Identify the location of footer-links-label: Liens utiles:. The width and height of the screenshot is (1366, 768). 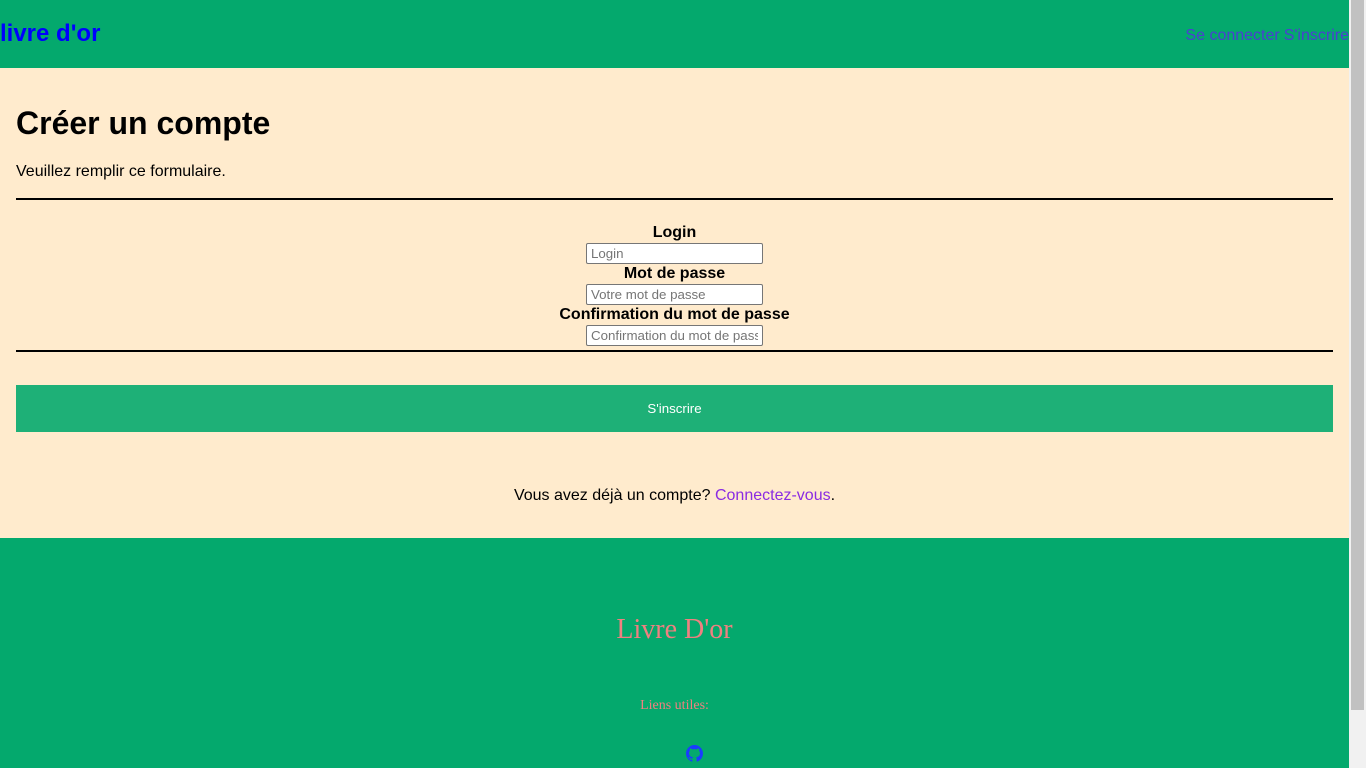
(674, 705).